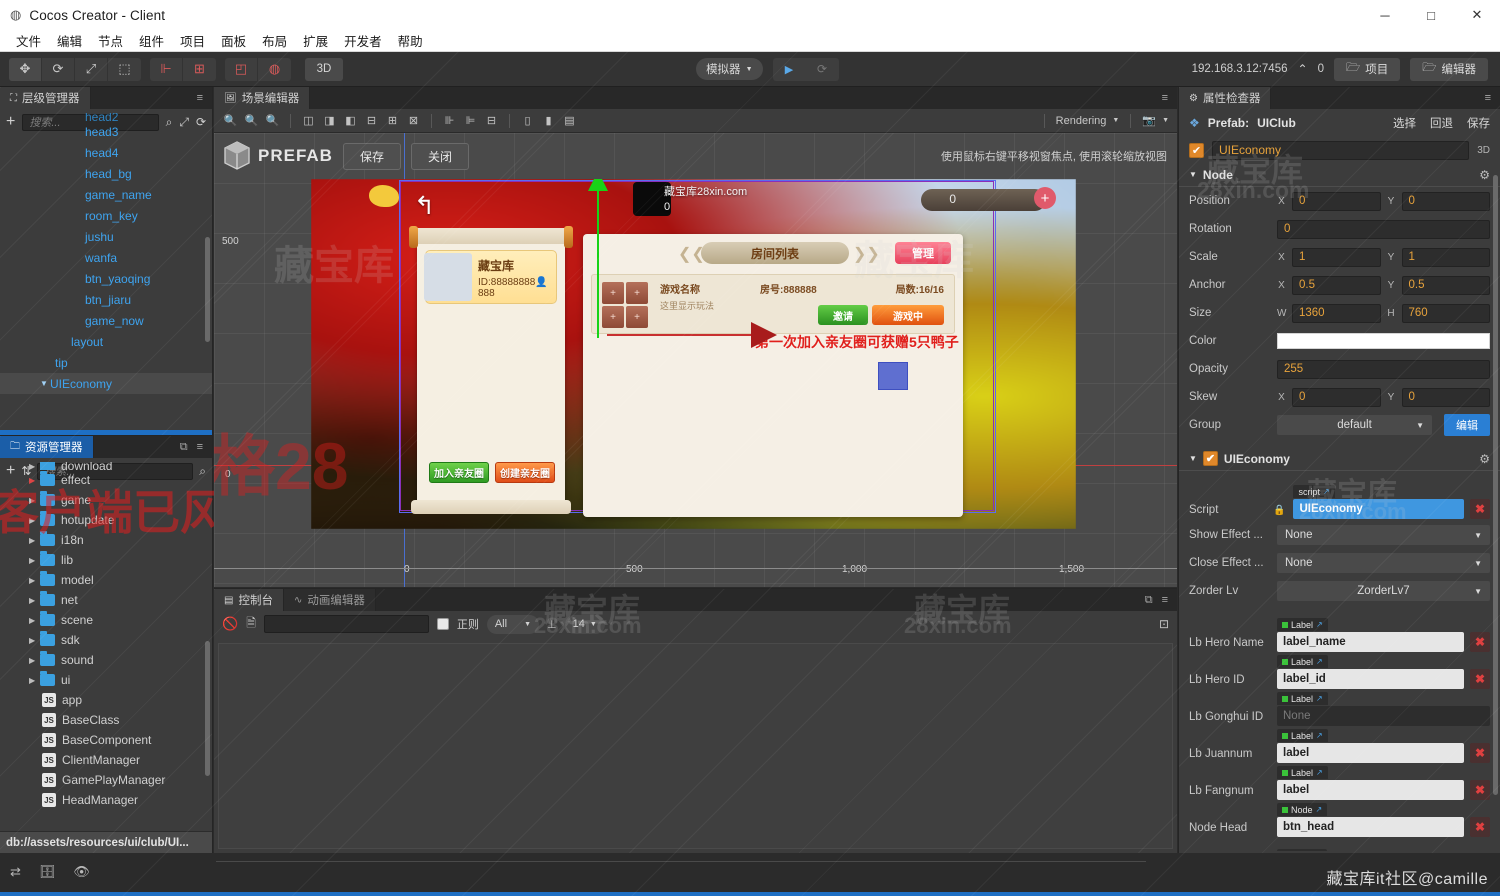  I want to click on tab-animation-editor: ∿ 动画编辑器, so click(329, 600).